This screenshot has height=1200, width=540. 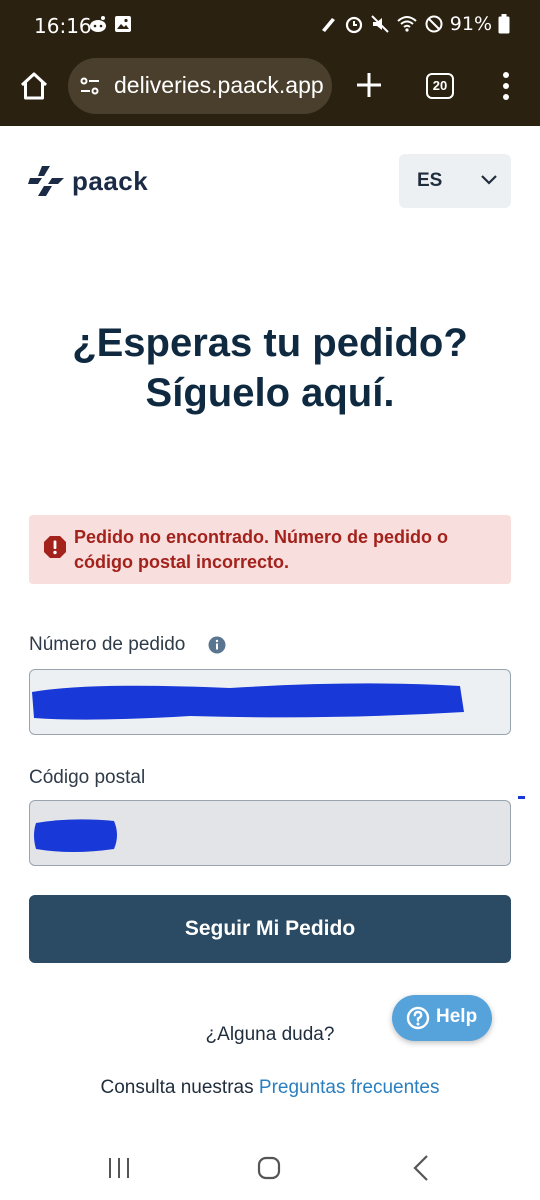 I want to click on info-icon, so click(x=217, y=645).